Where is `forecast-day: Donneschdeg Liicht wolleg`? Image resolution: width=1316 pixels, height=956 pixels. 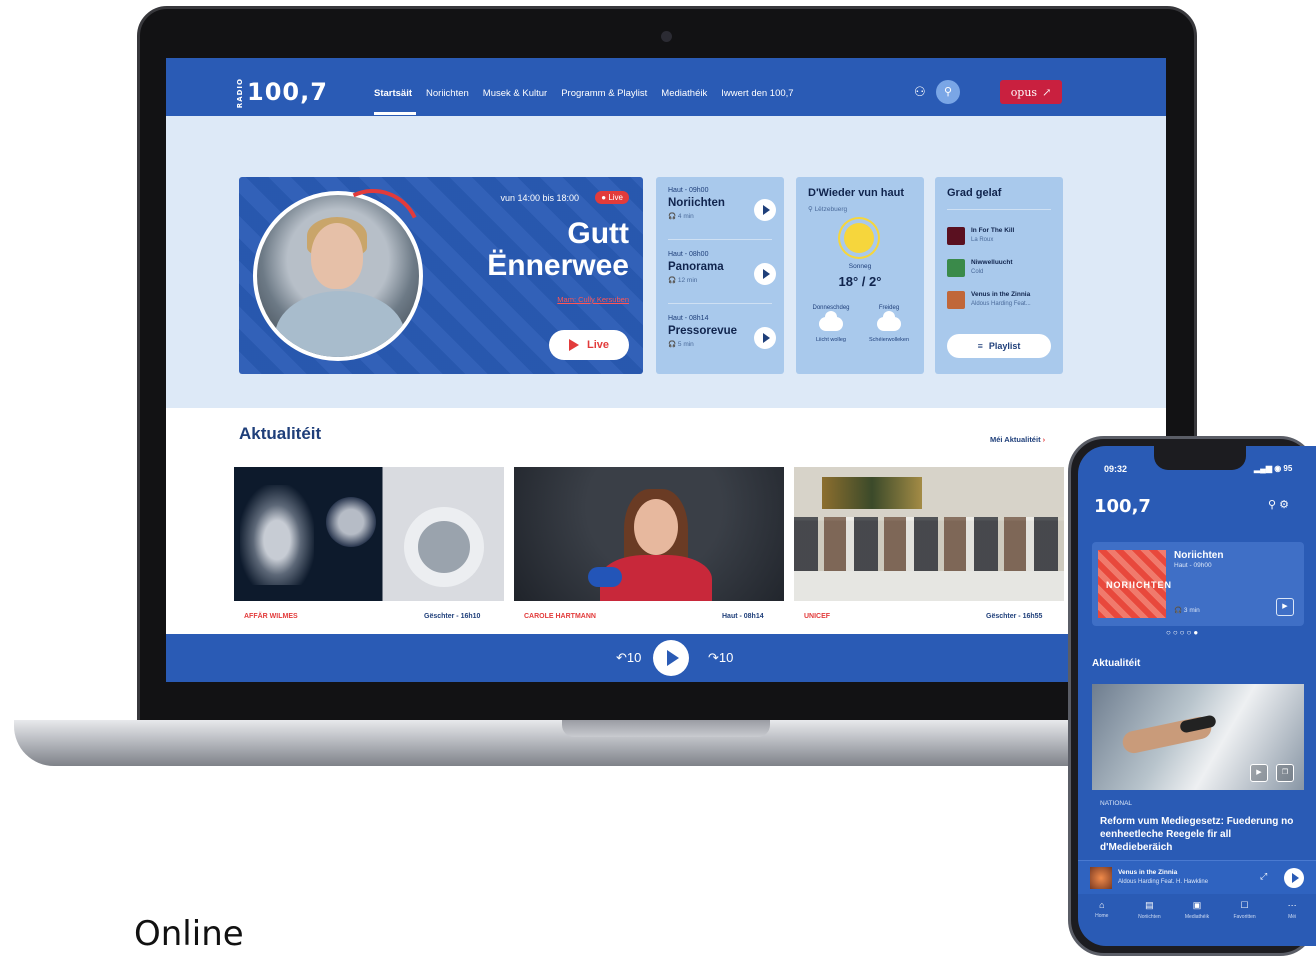 forecast-day: Donneschdeg Liicht wolleg is located at coordinates (831, 324).